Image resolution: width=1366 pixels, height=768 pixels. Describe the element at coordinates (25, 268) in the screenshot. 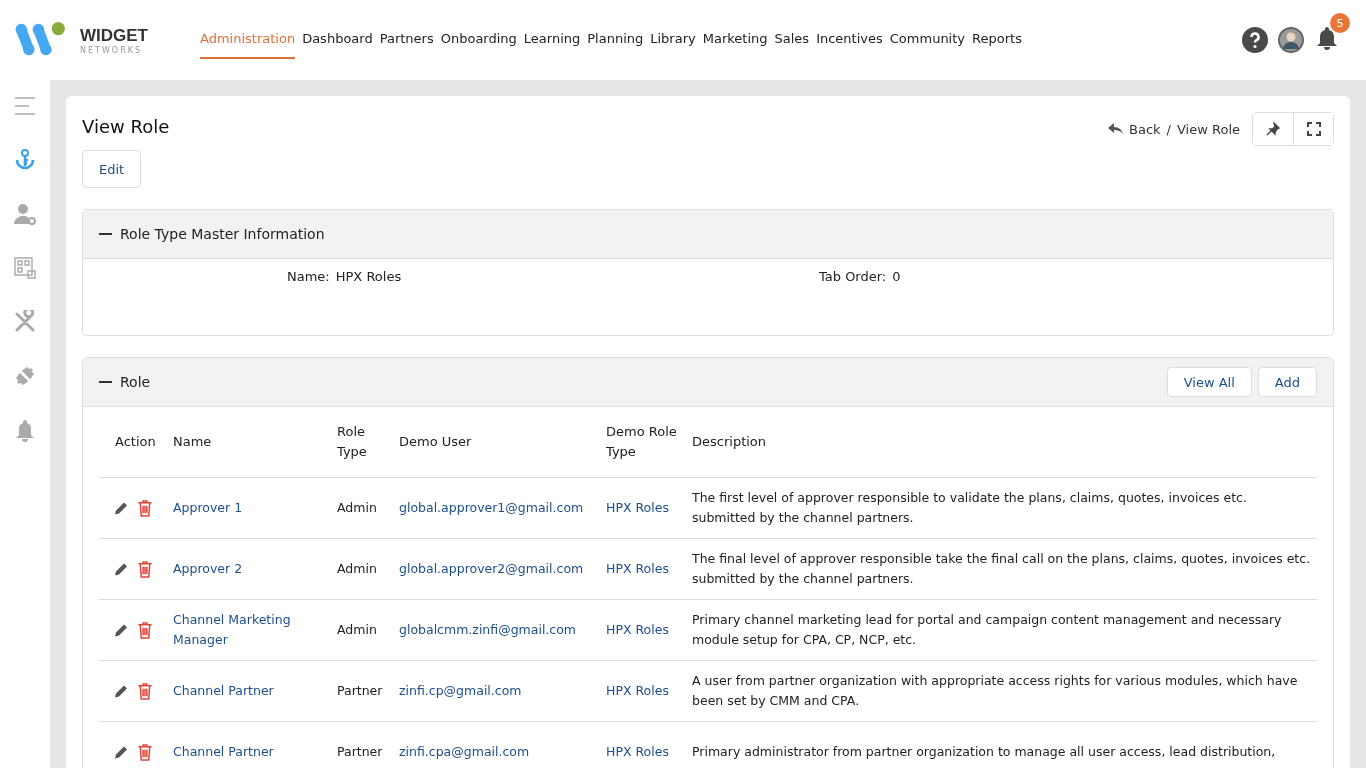

I see `grid-icon` at that location.